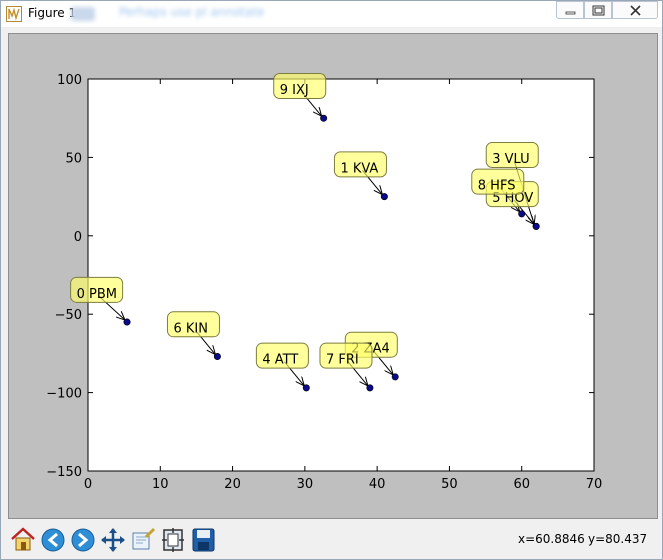 This screenshot has height=560, width=663. Describe the element at coordinates (88, 484) in the screenshot. I see `x-tick-label: 0` at that location.